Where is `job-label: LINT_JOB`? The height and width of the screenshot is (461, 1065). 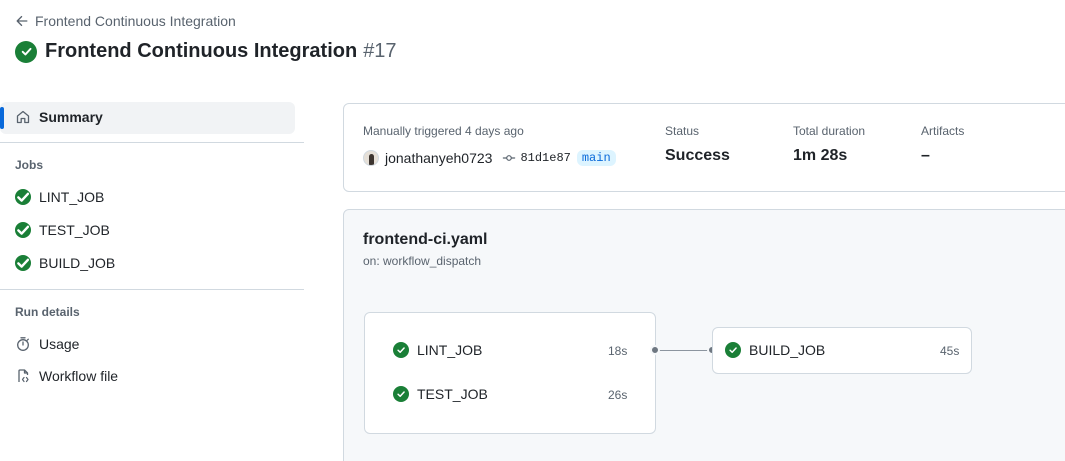
job-label: LINT_JOB is located at coordinates (450, 350).